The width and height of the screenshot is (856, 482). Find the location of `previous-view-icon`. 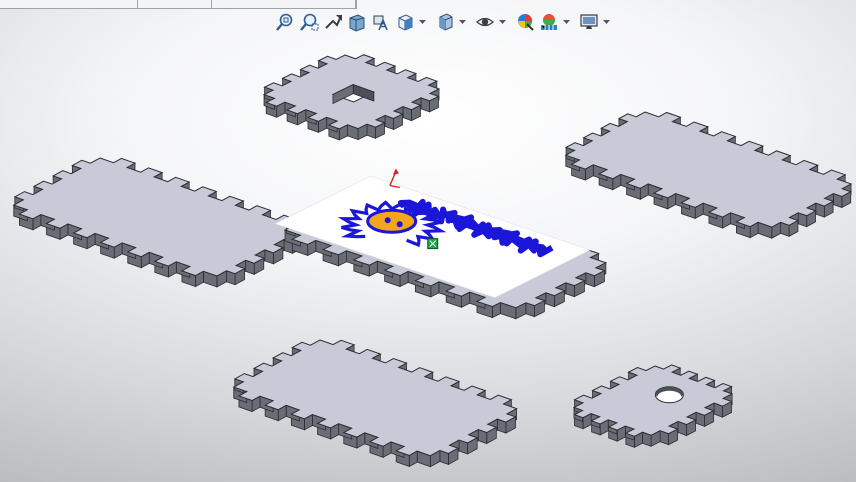

previous-view-icon is located at coordinates (333, 22).